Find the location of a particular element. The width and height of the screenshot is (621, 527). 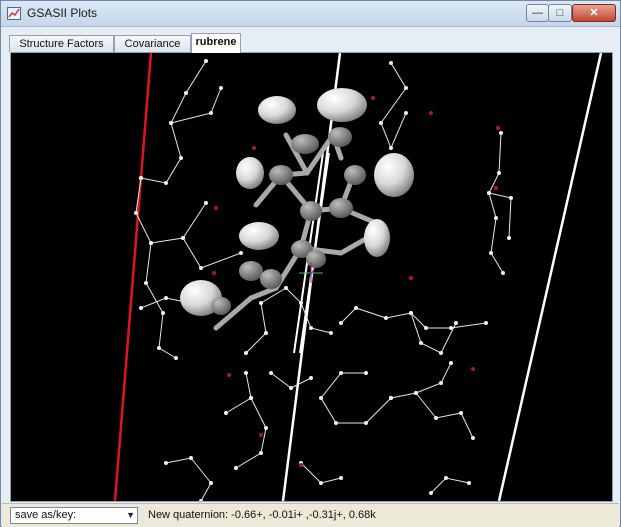

tab-structure-factors: Structure Factors is located at coordinates (61, 43).